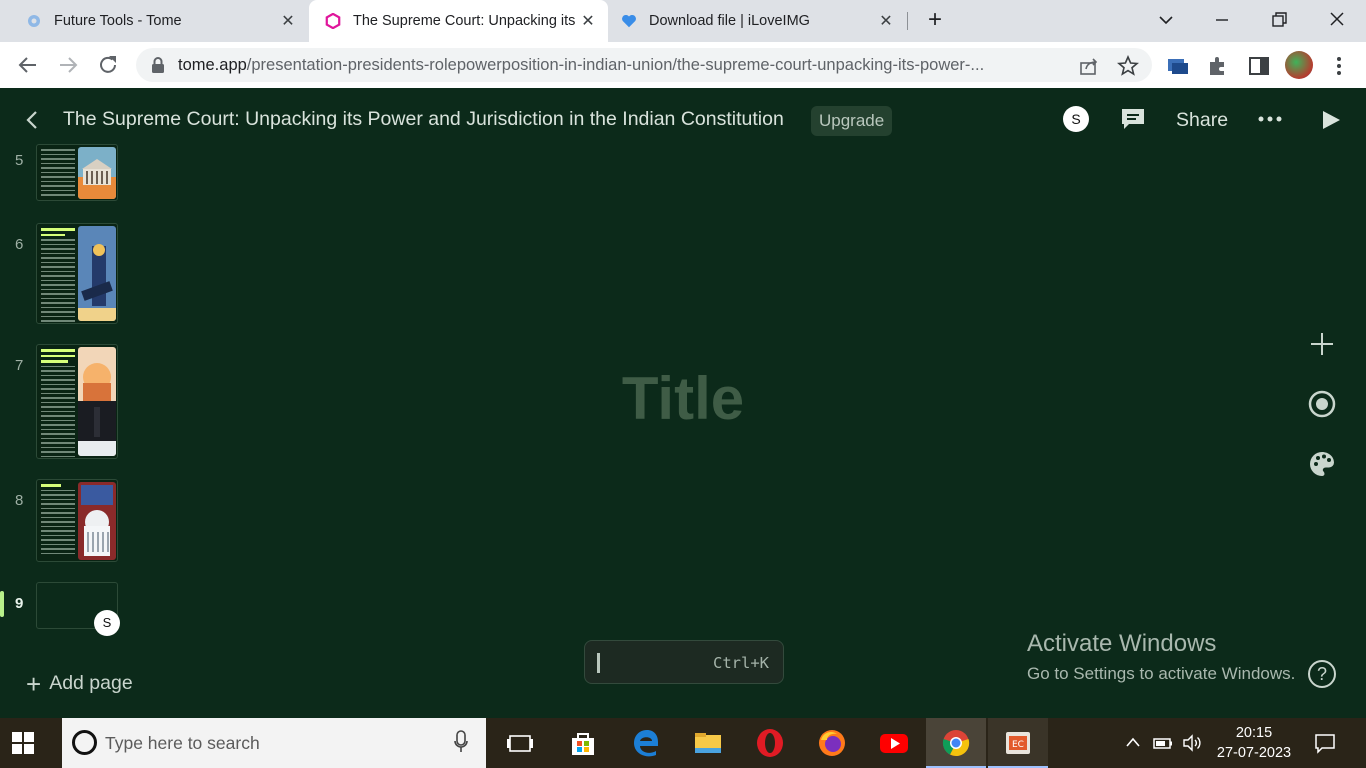 The width and height of the screenshot is (1366, 768). What do you see at coordinates (118, 21) in the screenshot?
I see `tab-title: Future Tools - Tome` at bounding box center [118, 21].